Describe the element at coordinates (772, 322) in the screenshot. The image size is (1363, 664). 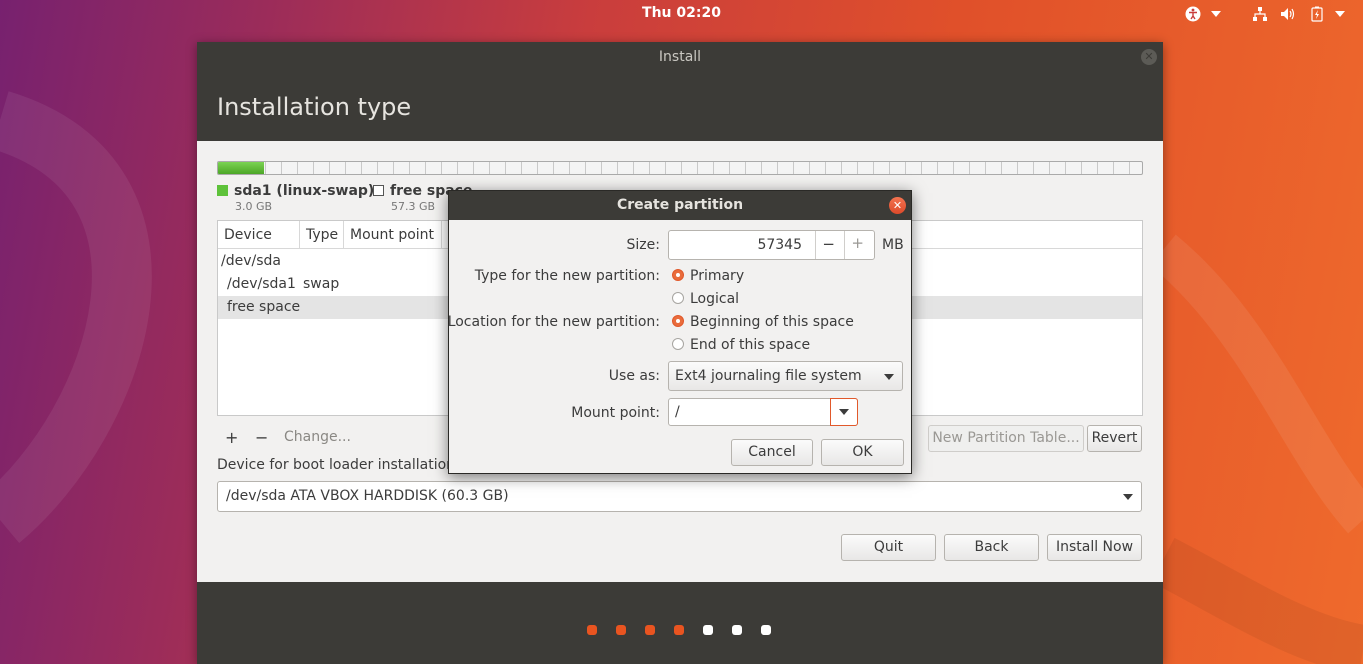
I see `radio-label: Beginning of this space` at that location.